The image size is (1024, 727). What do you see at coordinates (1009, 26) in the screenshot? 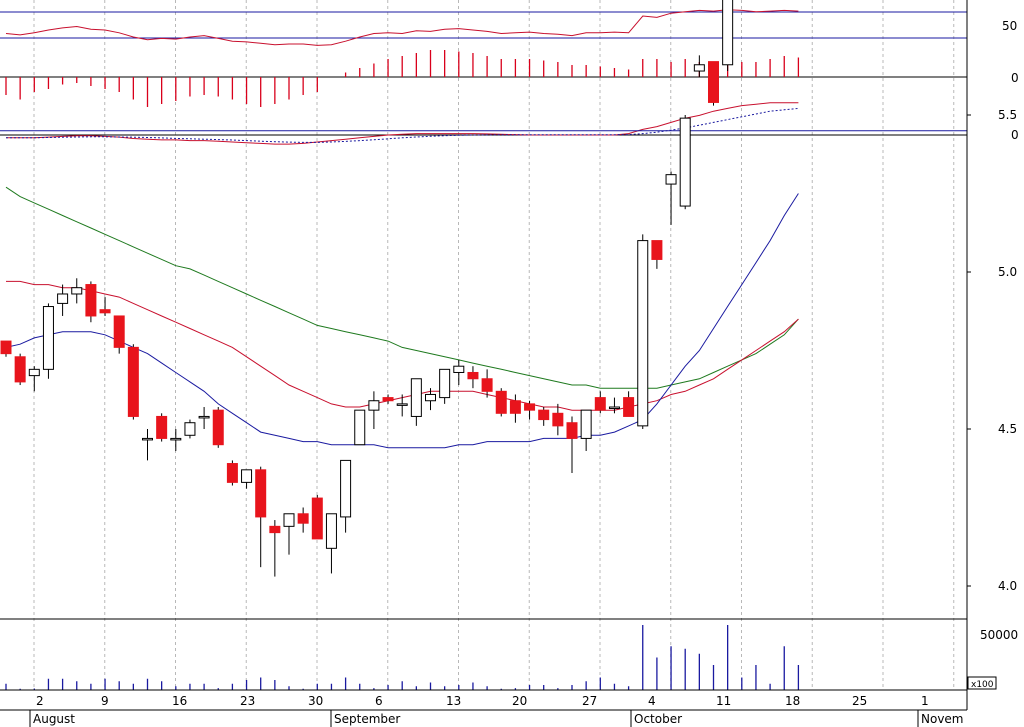
I see `rsi-tick-label: 50` at bounding box center [1009, 26].